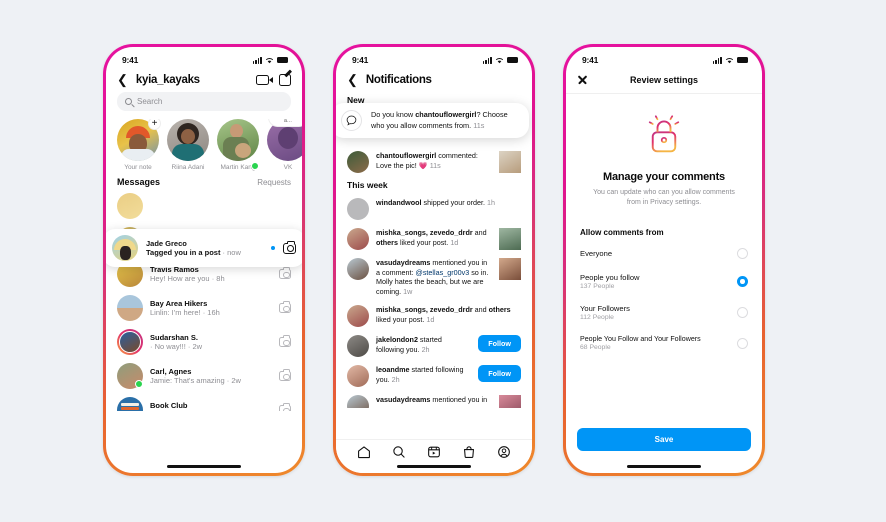 This screenshot has width=886, height=522. I want to click on story-item: + Your note, so click(139, 145).